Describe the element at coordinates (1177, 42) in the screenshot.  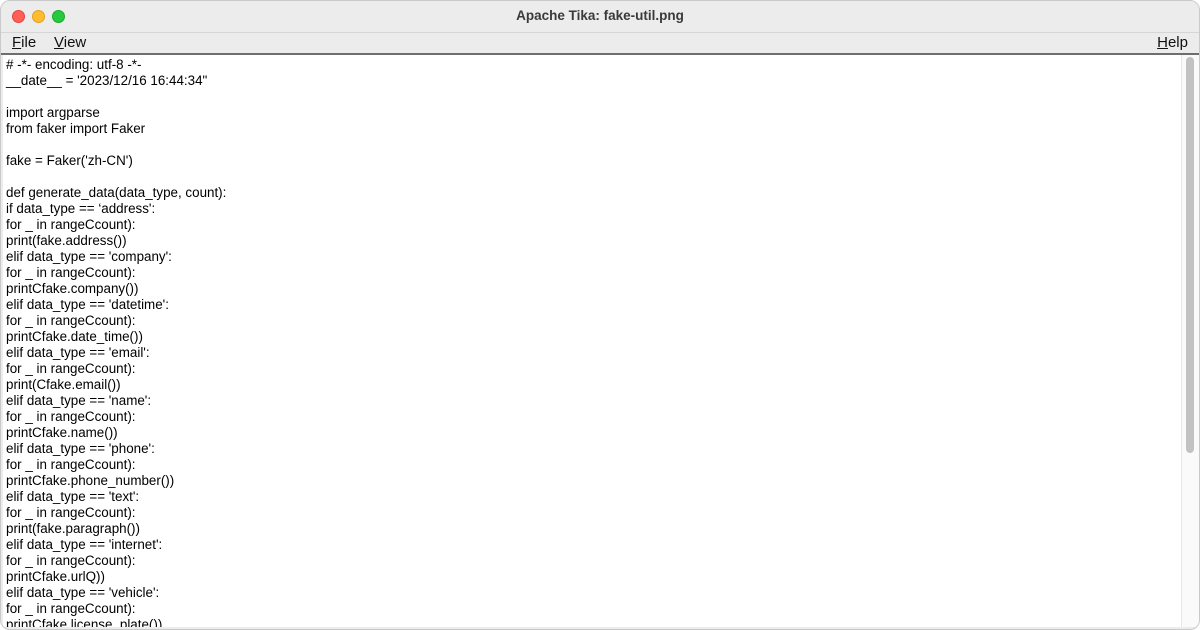
I see `menu-help-label: elp` at that location.